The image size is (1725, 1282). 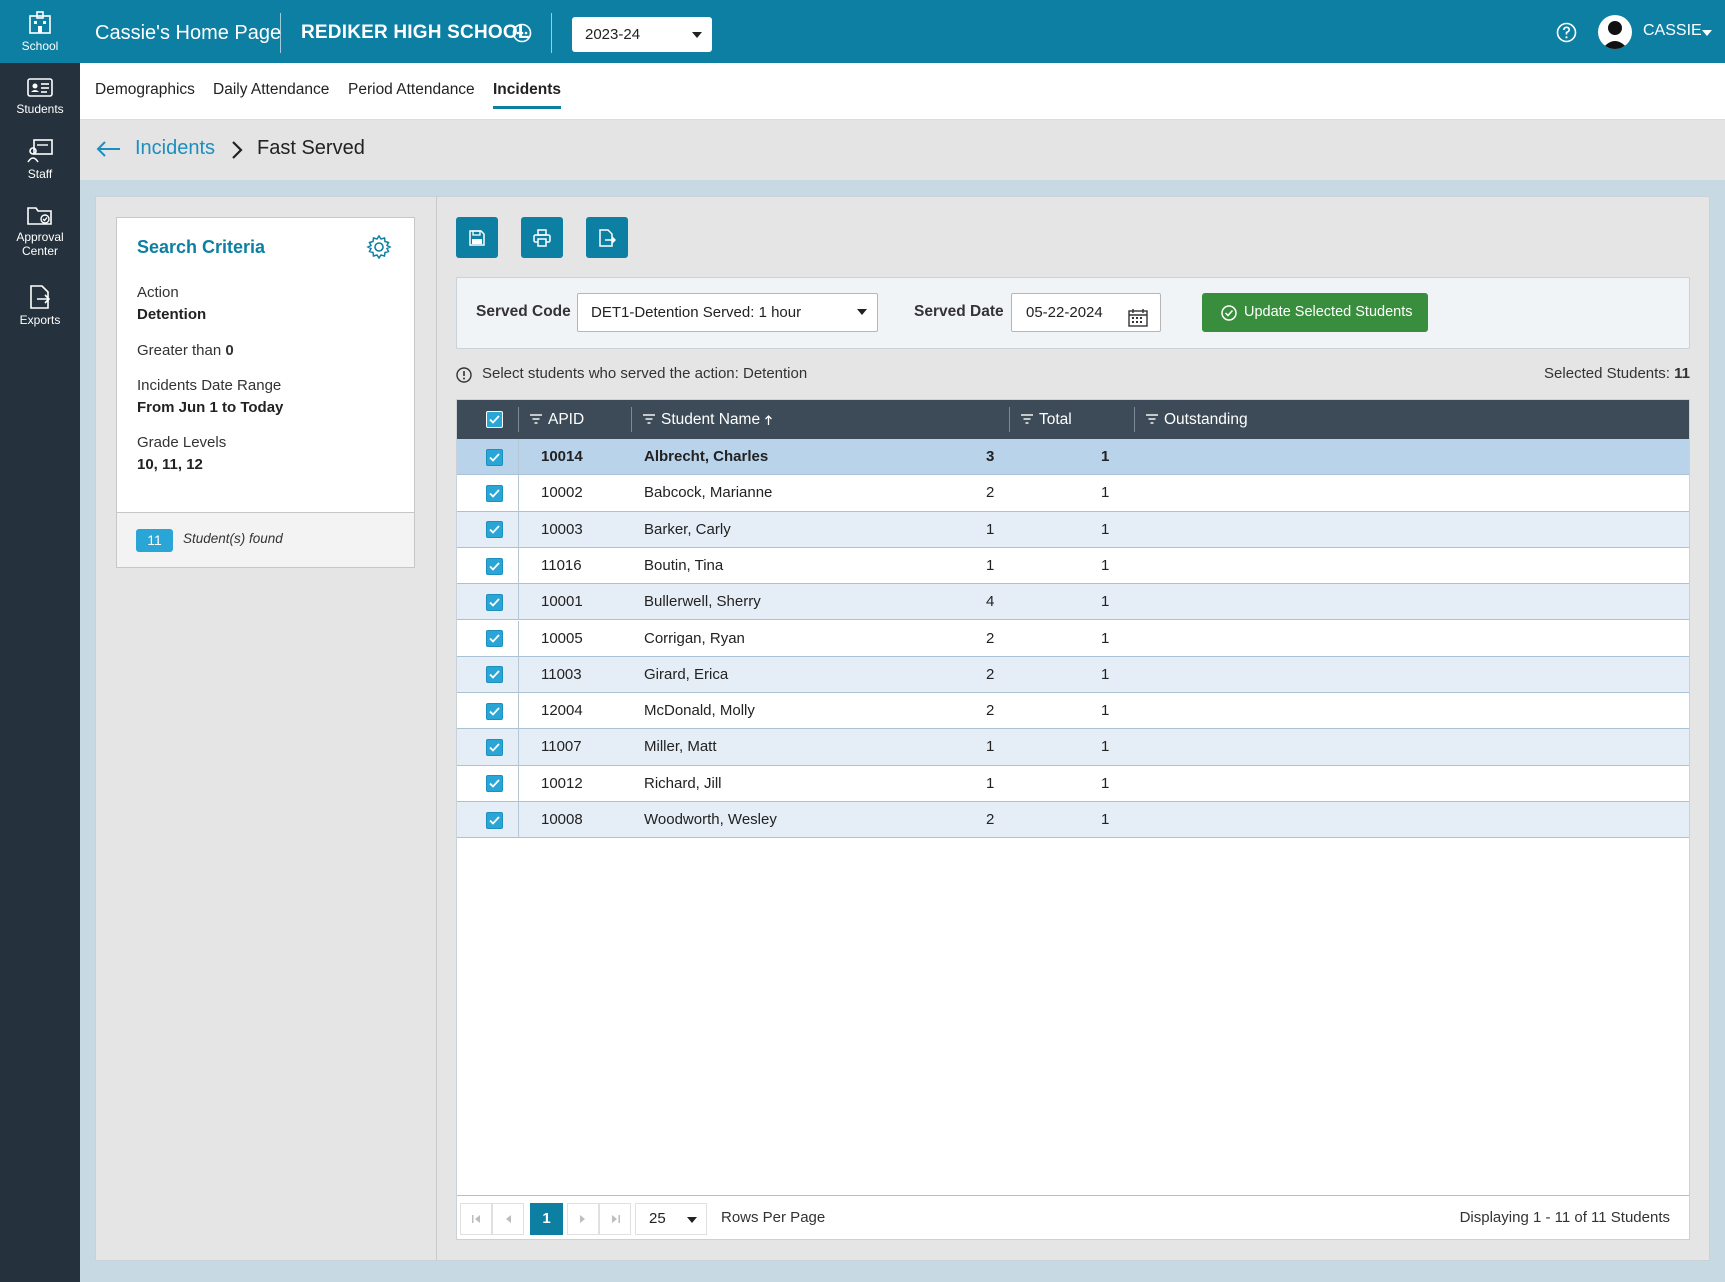 I want to click on served-date-label: Served Date, so click(x=959, y=311).